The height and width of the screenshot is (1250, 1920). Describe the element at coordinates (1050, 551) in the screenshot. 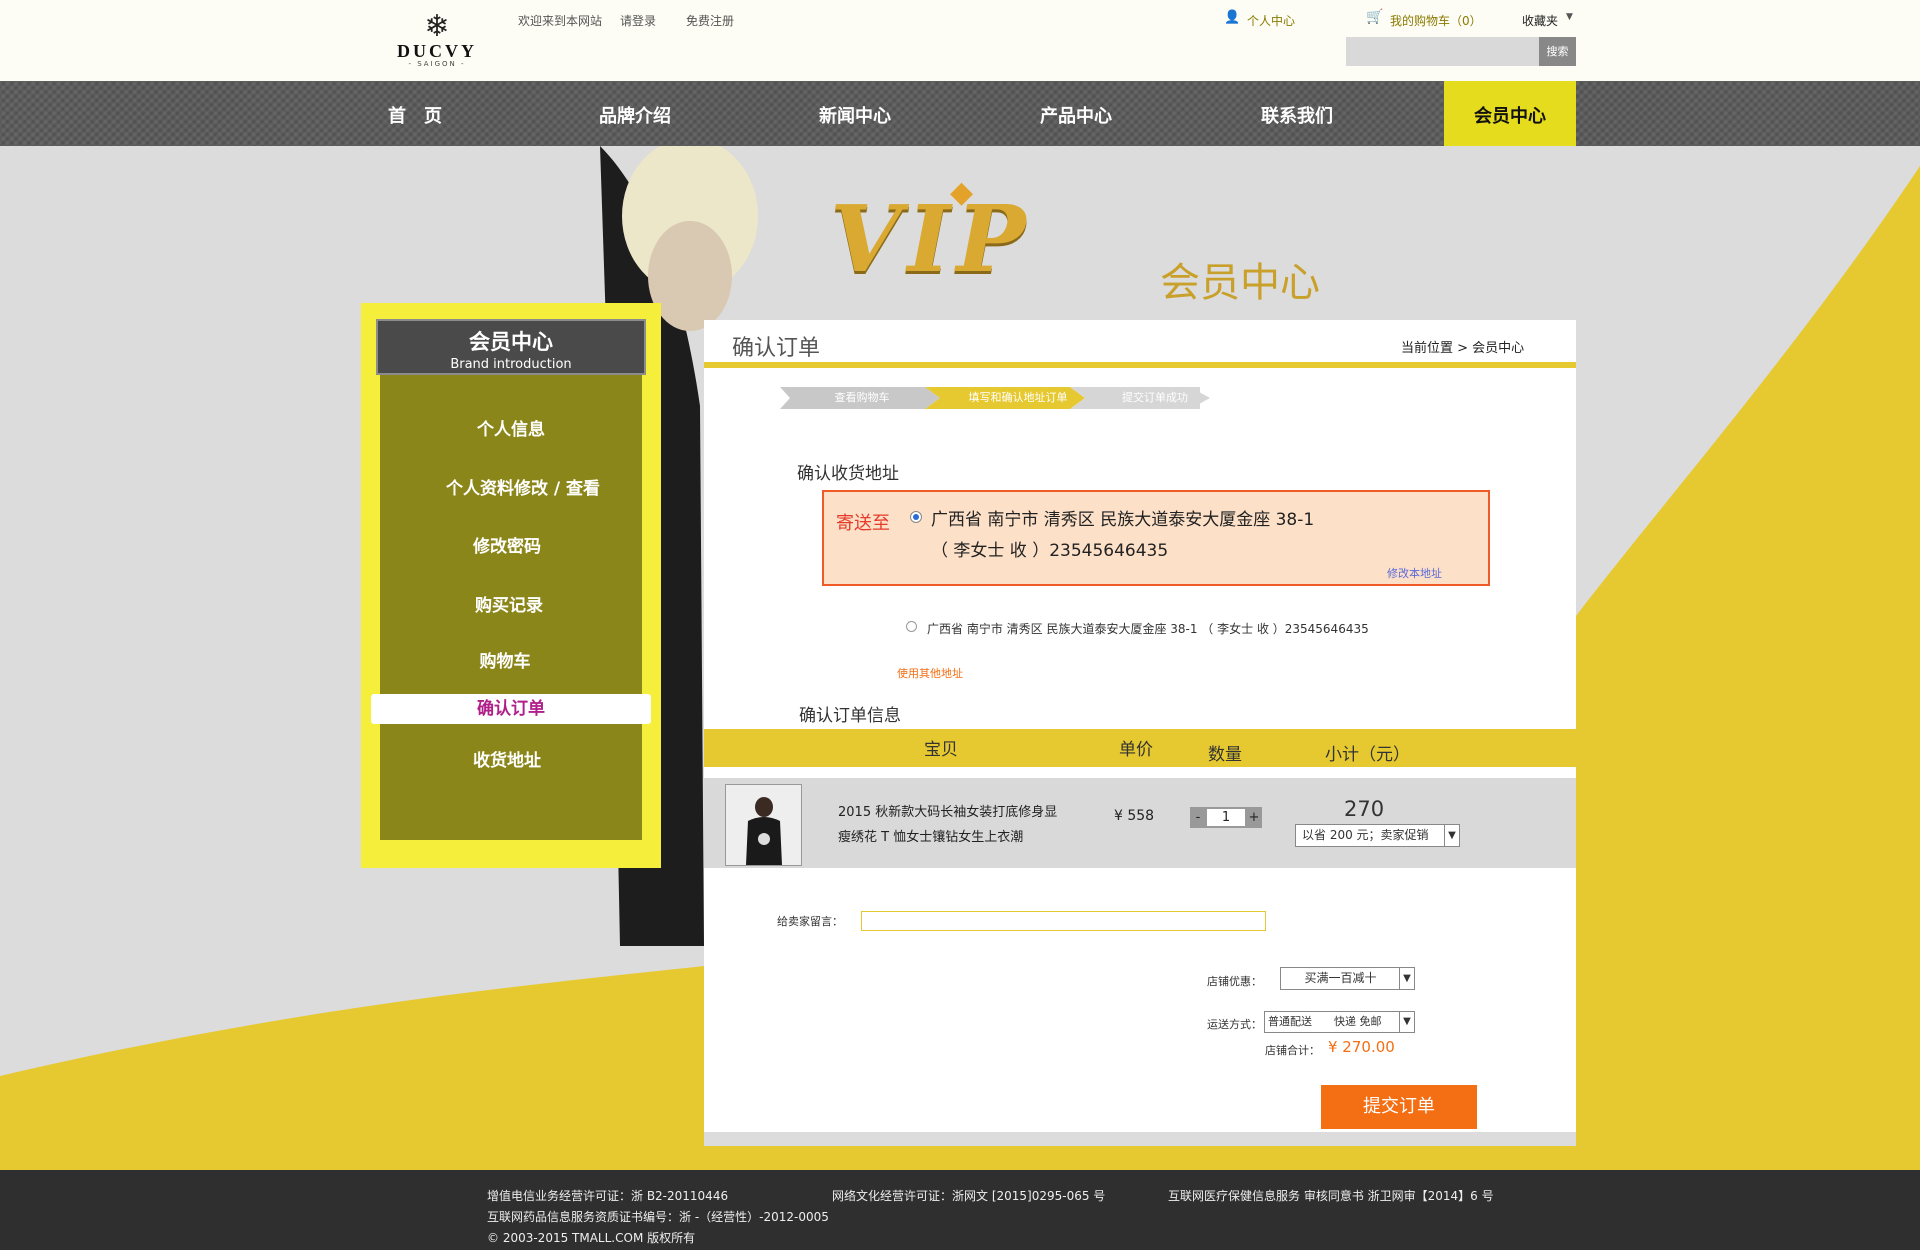

I see `address-line-2: （ 李女士 收 ）23545646435` at that location.